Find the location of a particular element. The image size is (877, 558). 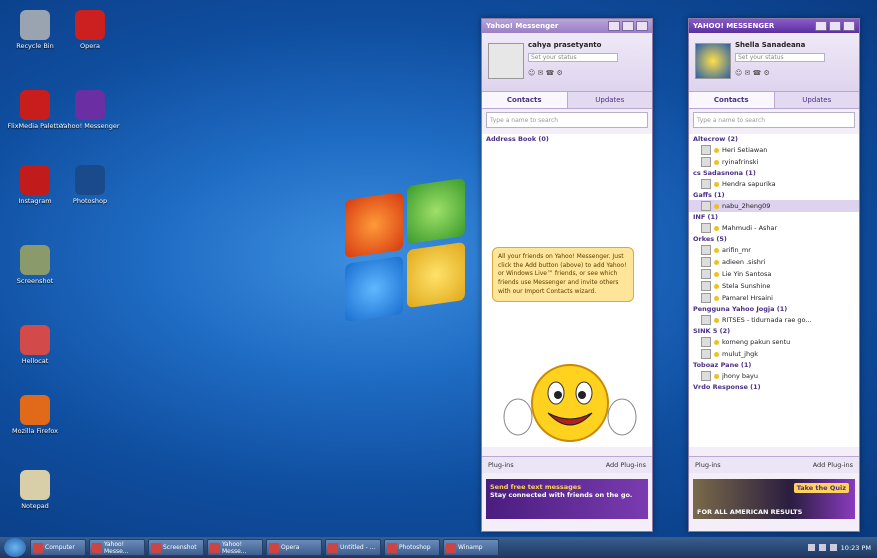

start-button is located at coordinates (15, 547).